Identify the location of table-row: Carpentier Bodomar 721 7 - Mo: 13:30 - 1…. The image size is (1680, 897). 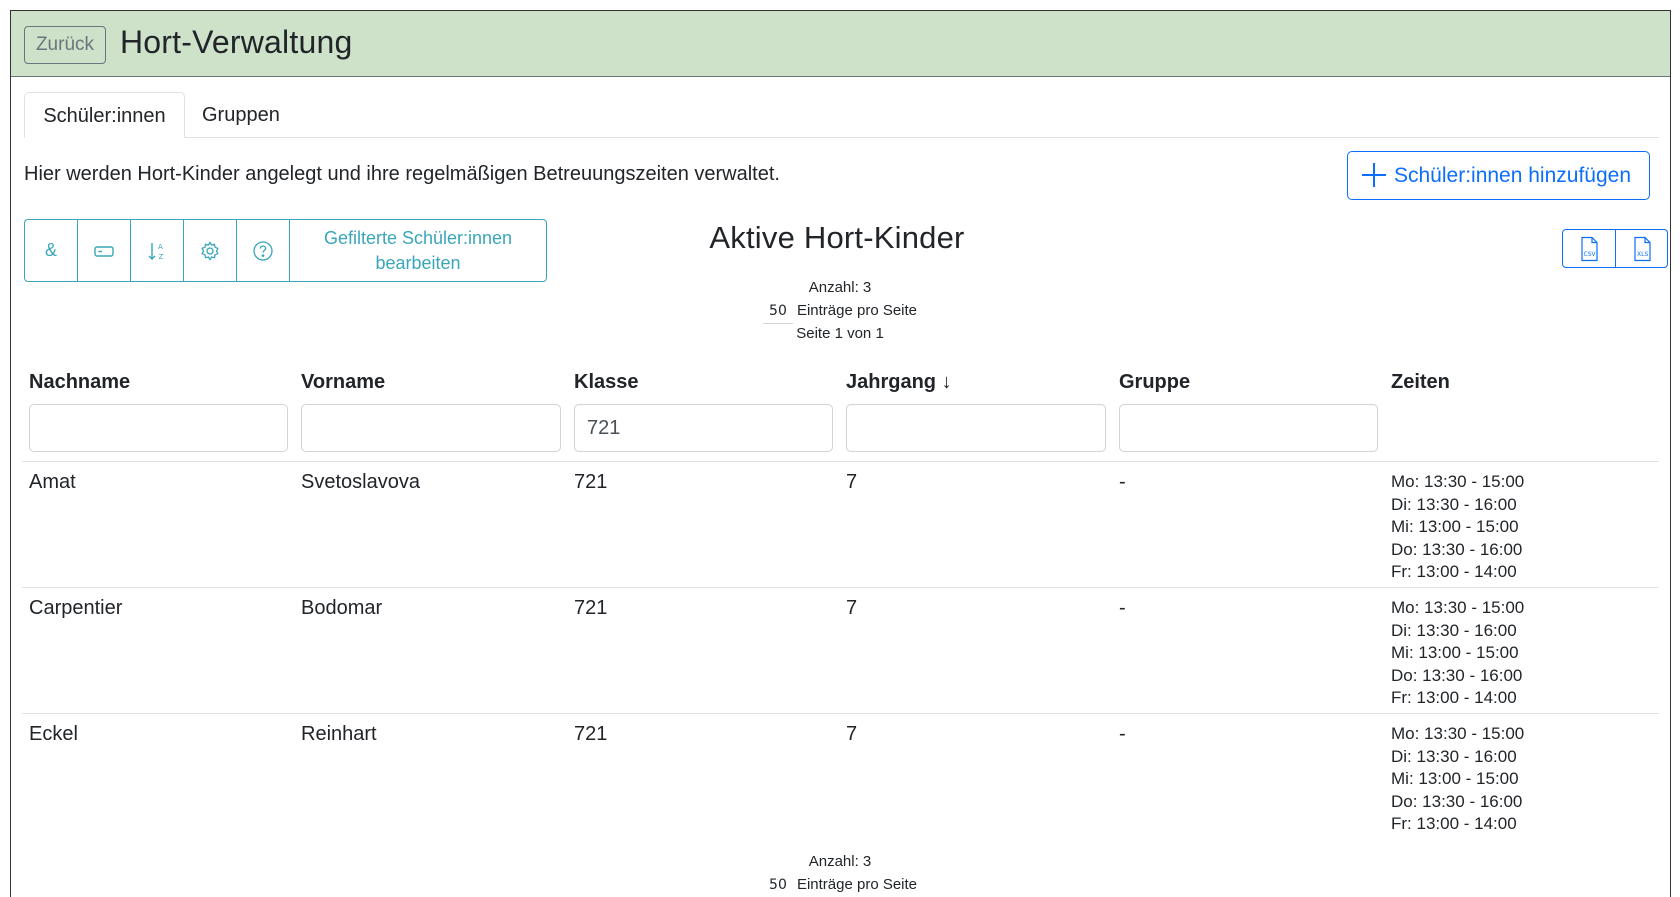
(840, 651).